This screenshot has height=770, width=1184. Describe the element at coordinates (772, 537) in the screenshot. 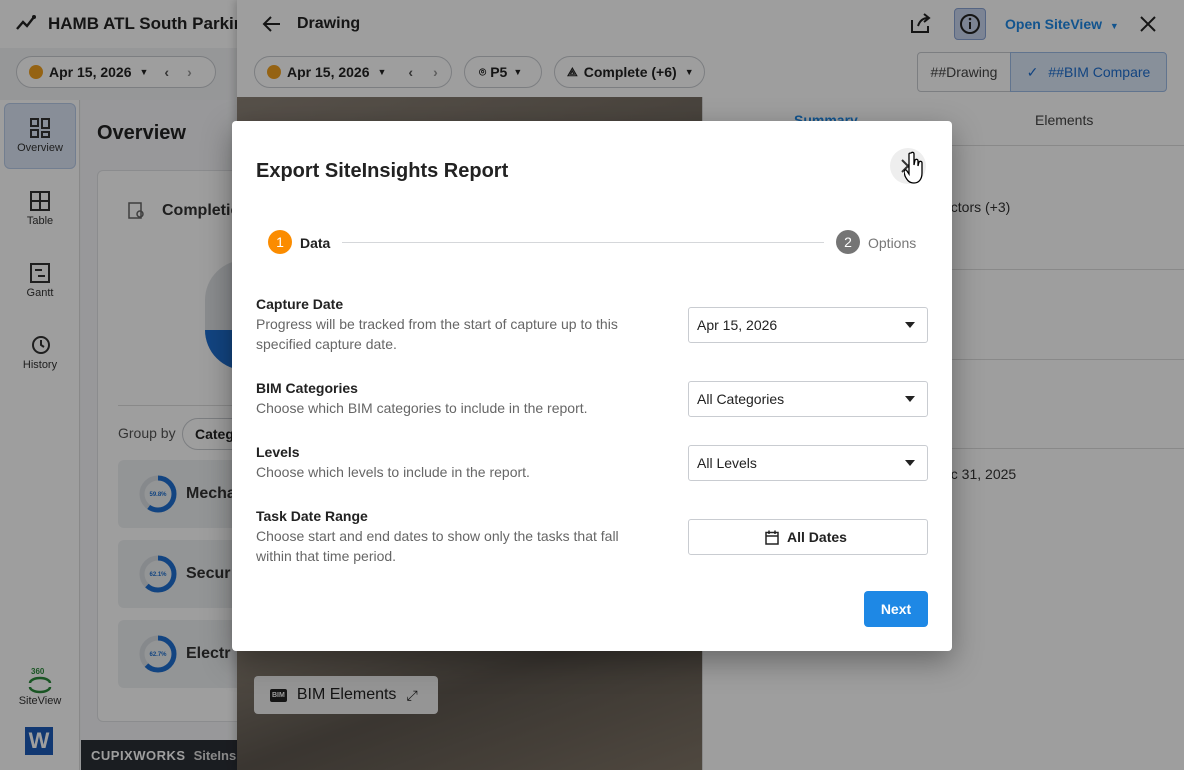

I see `calendar-icon` at that location.